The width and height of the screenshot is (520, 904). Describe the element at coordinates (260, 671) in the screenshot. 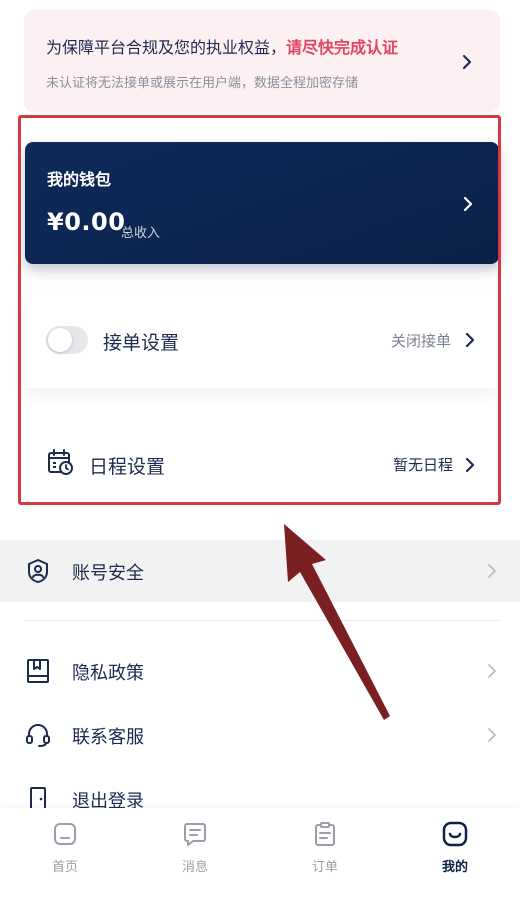

I see `menu-item-privacy-policy: 隐私政策` at that location.